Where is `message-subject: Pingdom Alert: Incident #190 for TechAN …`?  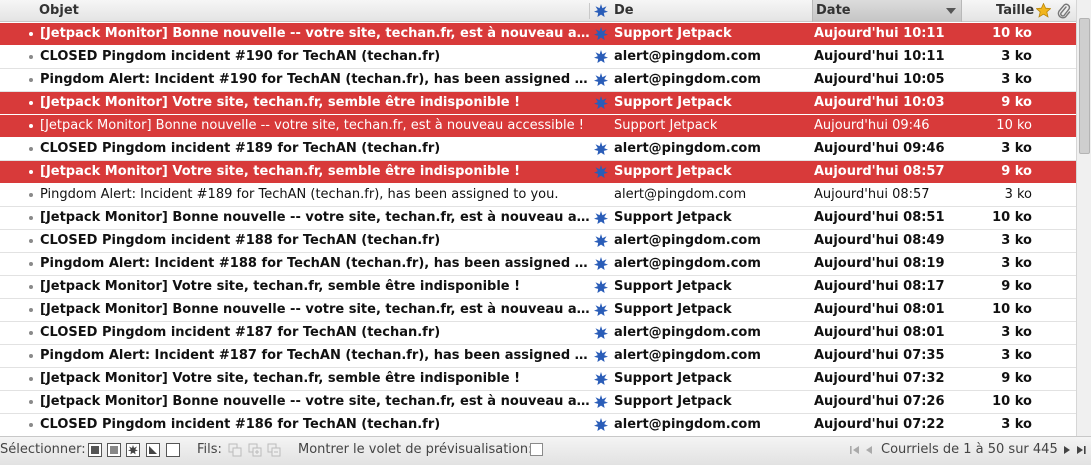 message-subject: Pingdom Alert: Incident #190 for TechAN … is located at coordinates (315, 80).